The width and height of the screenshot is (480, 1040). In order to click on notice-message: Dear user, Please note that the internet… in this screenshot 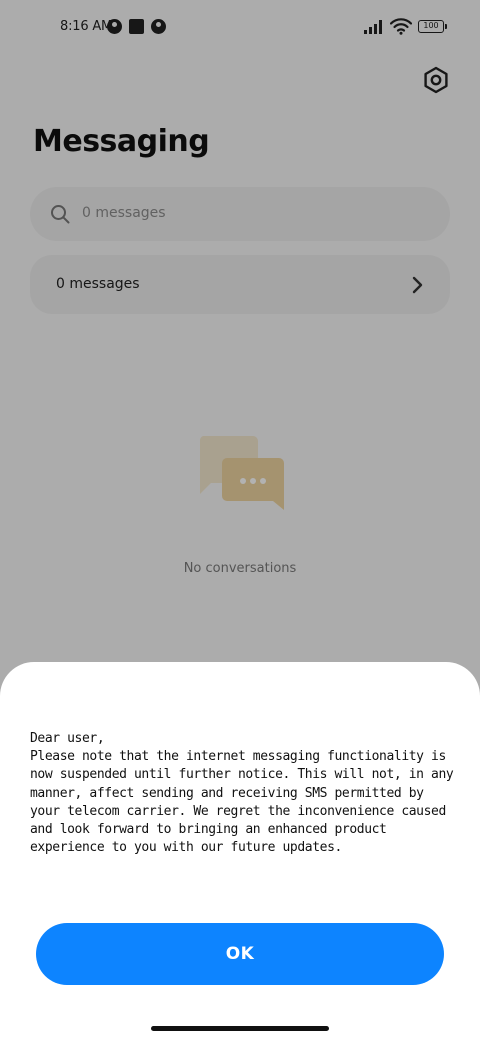, I will do `click(242, 793)`.